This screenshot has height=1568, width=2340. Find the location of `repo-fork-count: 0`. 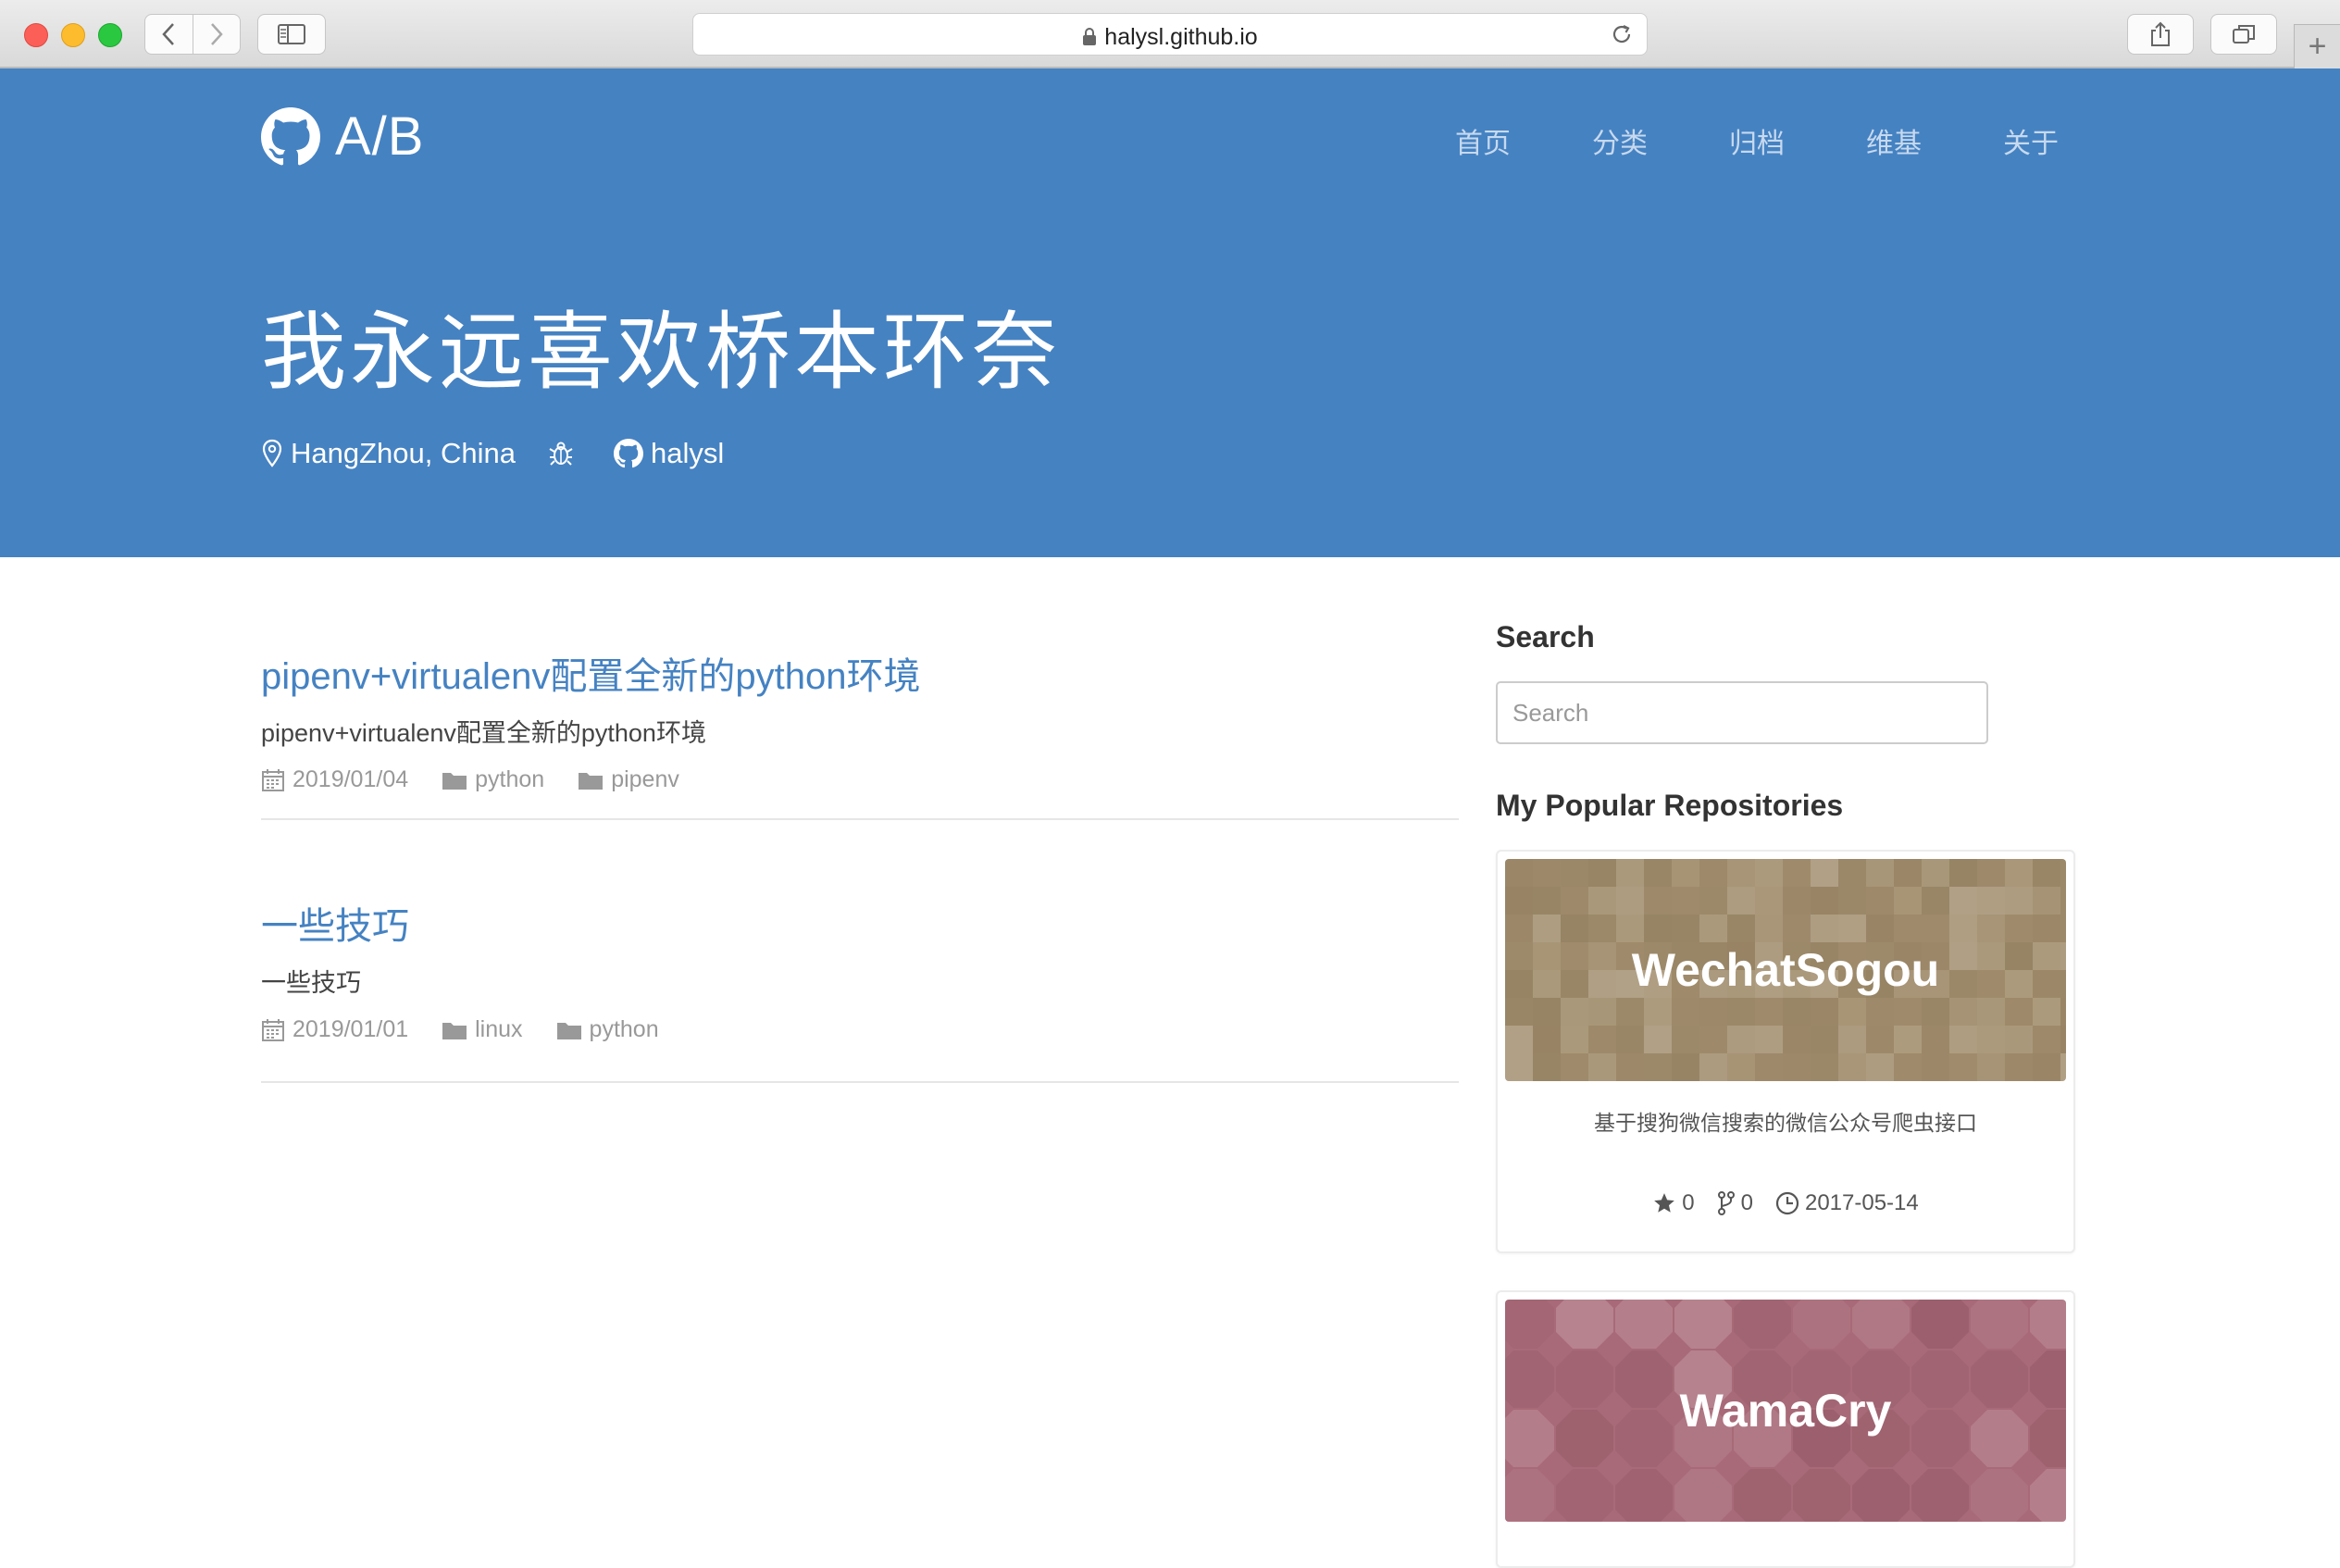

repo-fork-count: 0 is located at coordinates (1746, 1202).